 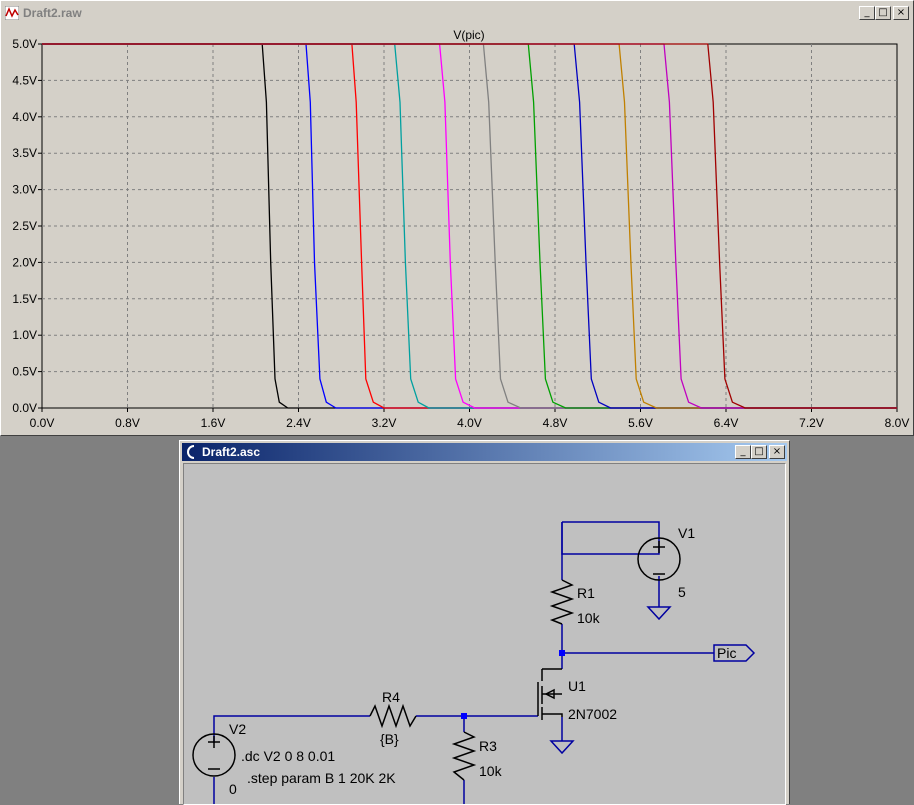 I want to click on y-tick-label: 0.0V, so click(x=24, y=408).